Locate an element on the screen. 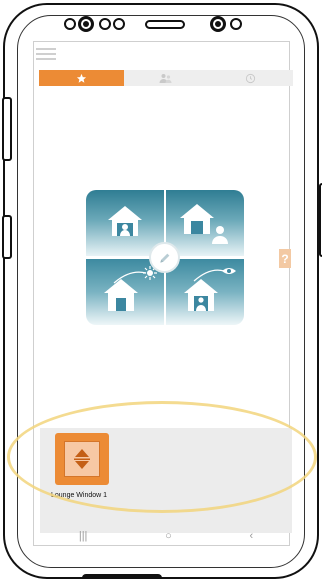 This screenshot has height=583, width=322. scene-tile-privacy is located at coordinates (205, 292).